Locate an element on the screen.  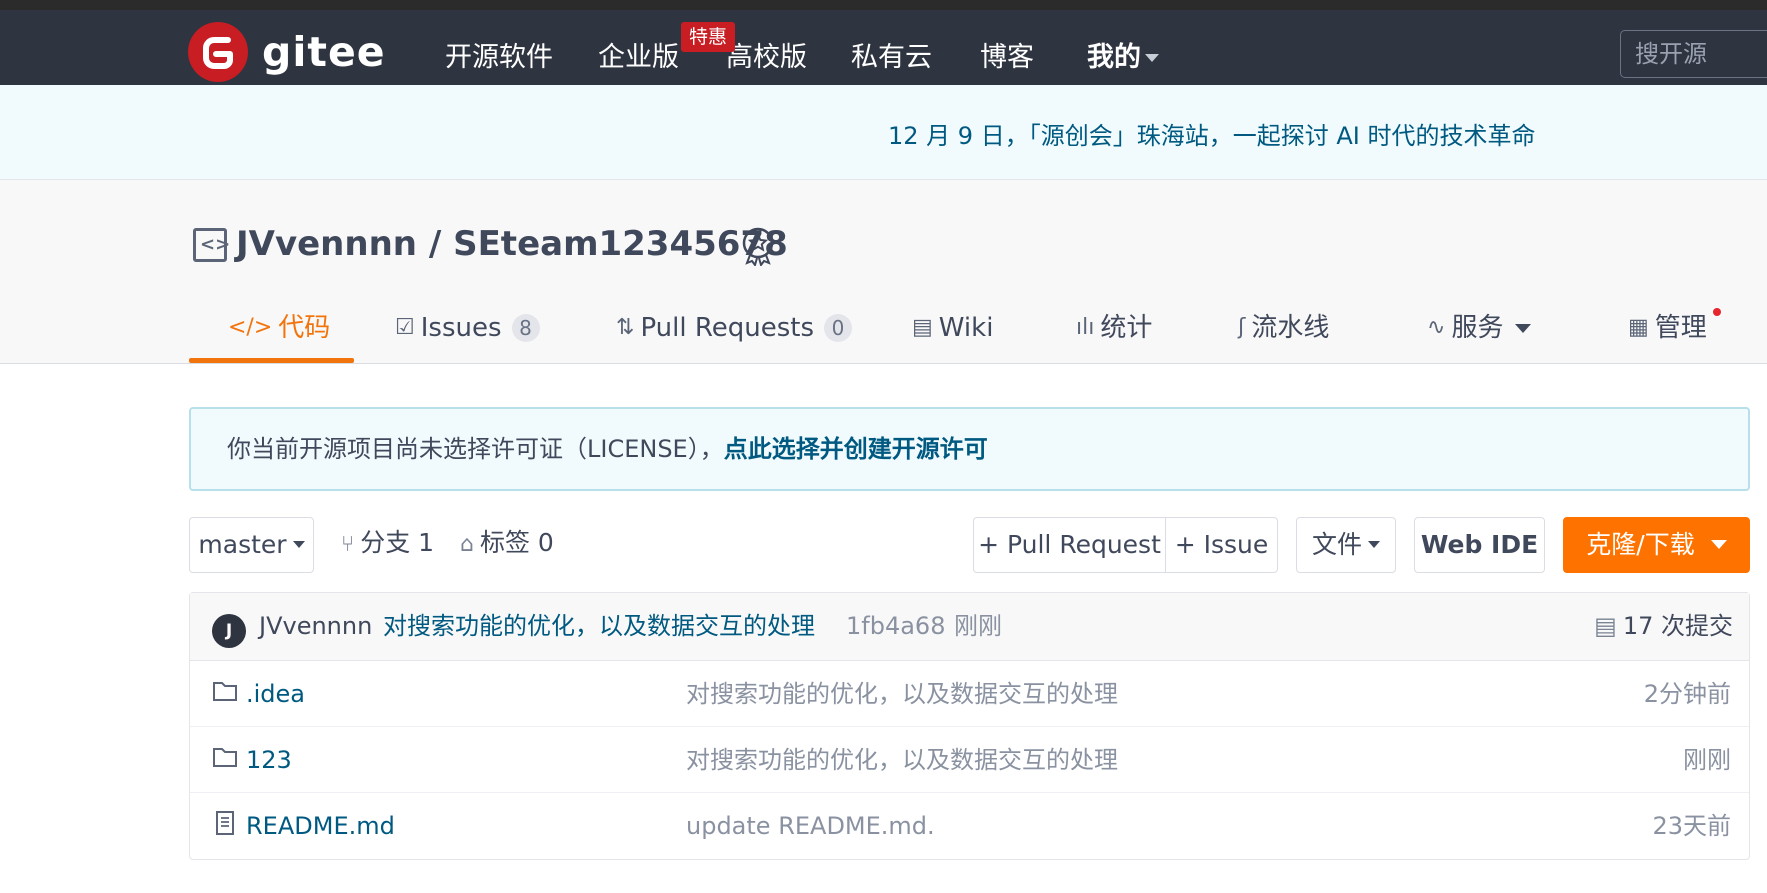
gitee-logo-icon is located at coordinates (218, 52).